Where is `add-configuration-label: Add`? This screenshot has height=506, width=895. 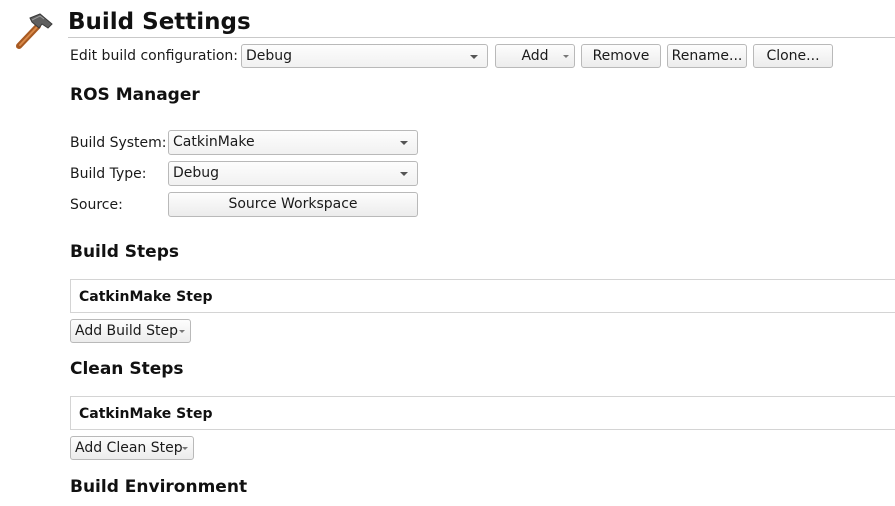 add-configuration-label: Add is located at coordinates (535, 56).